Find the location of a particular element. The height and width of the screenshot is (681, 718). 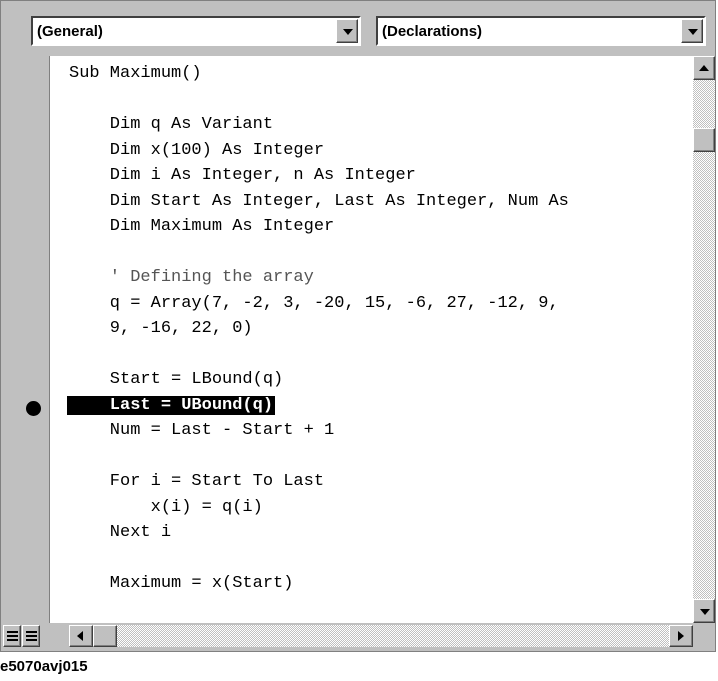

code-line: For i = Start To Last is located at coordinates (196, 482).